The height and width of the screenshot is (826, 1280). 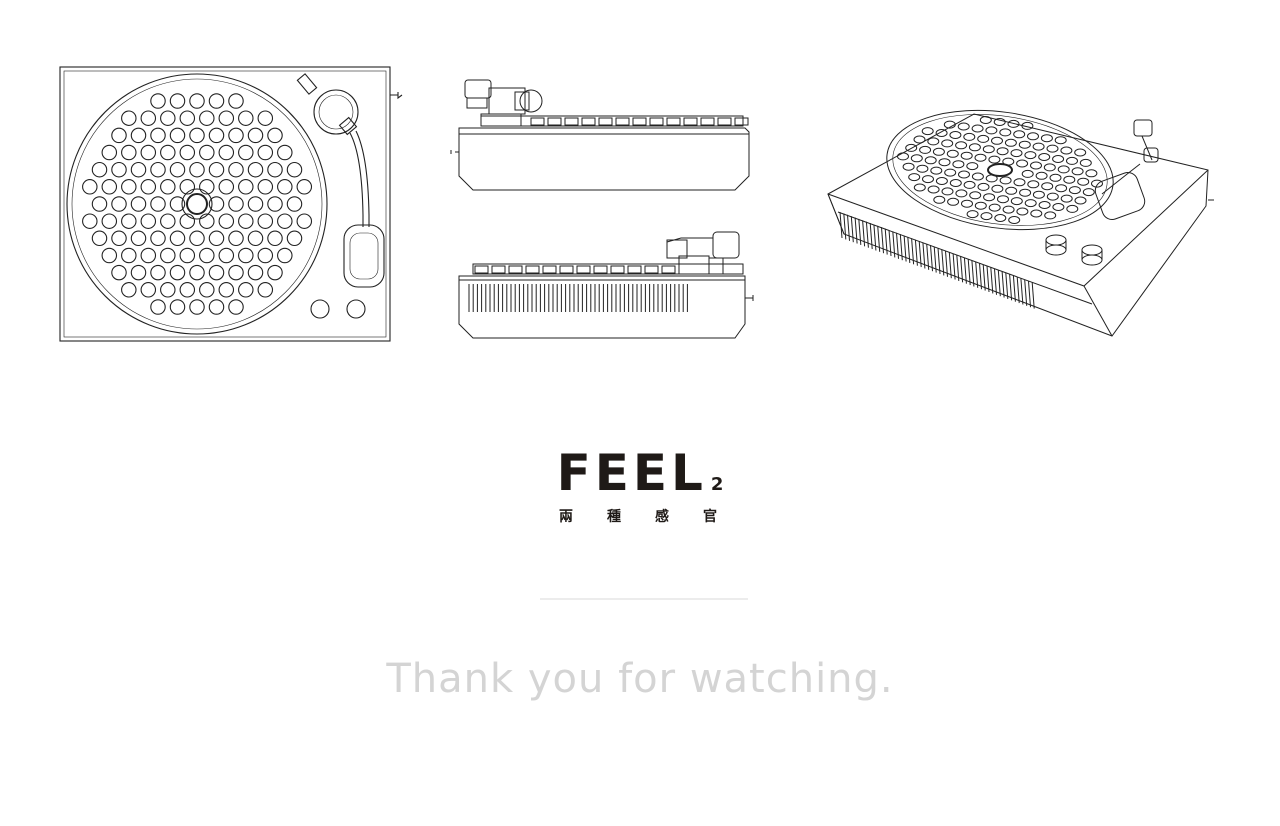 I want to click on platter-holes, so click(x=197, y=204).